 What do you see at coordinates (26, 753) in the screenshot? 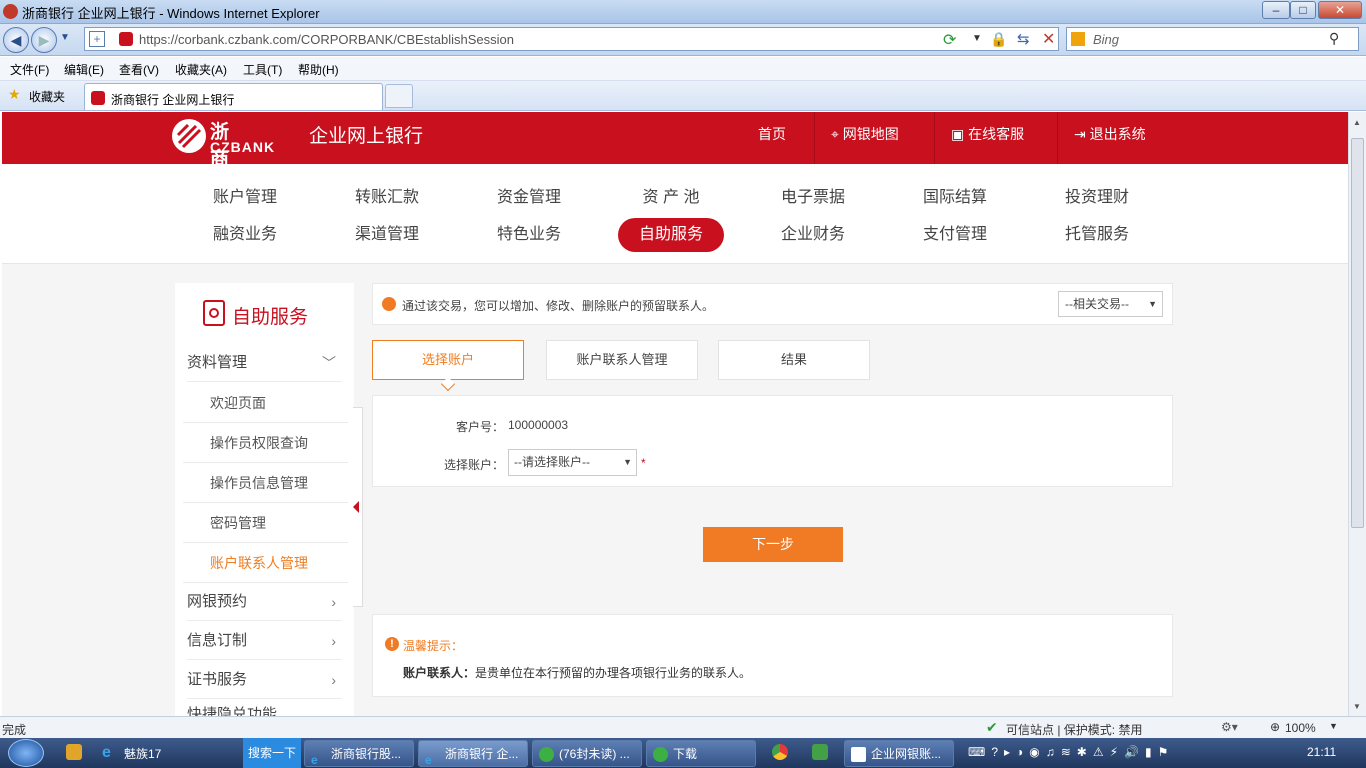
I see `start-button` at bounding box center [26, 753].